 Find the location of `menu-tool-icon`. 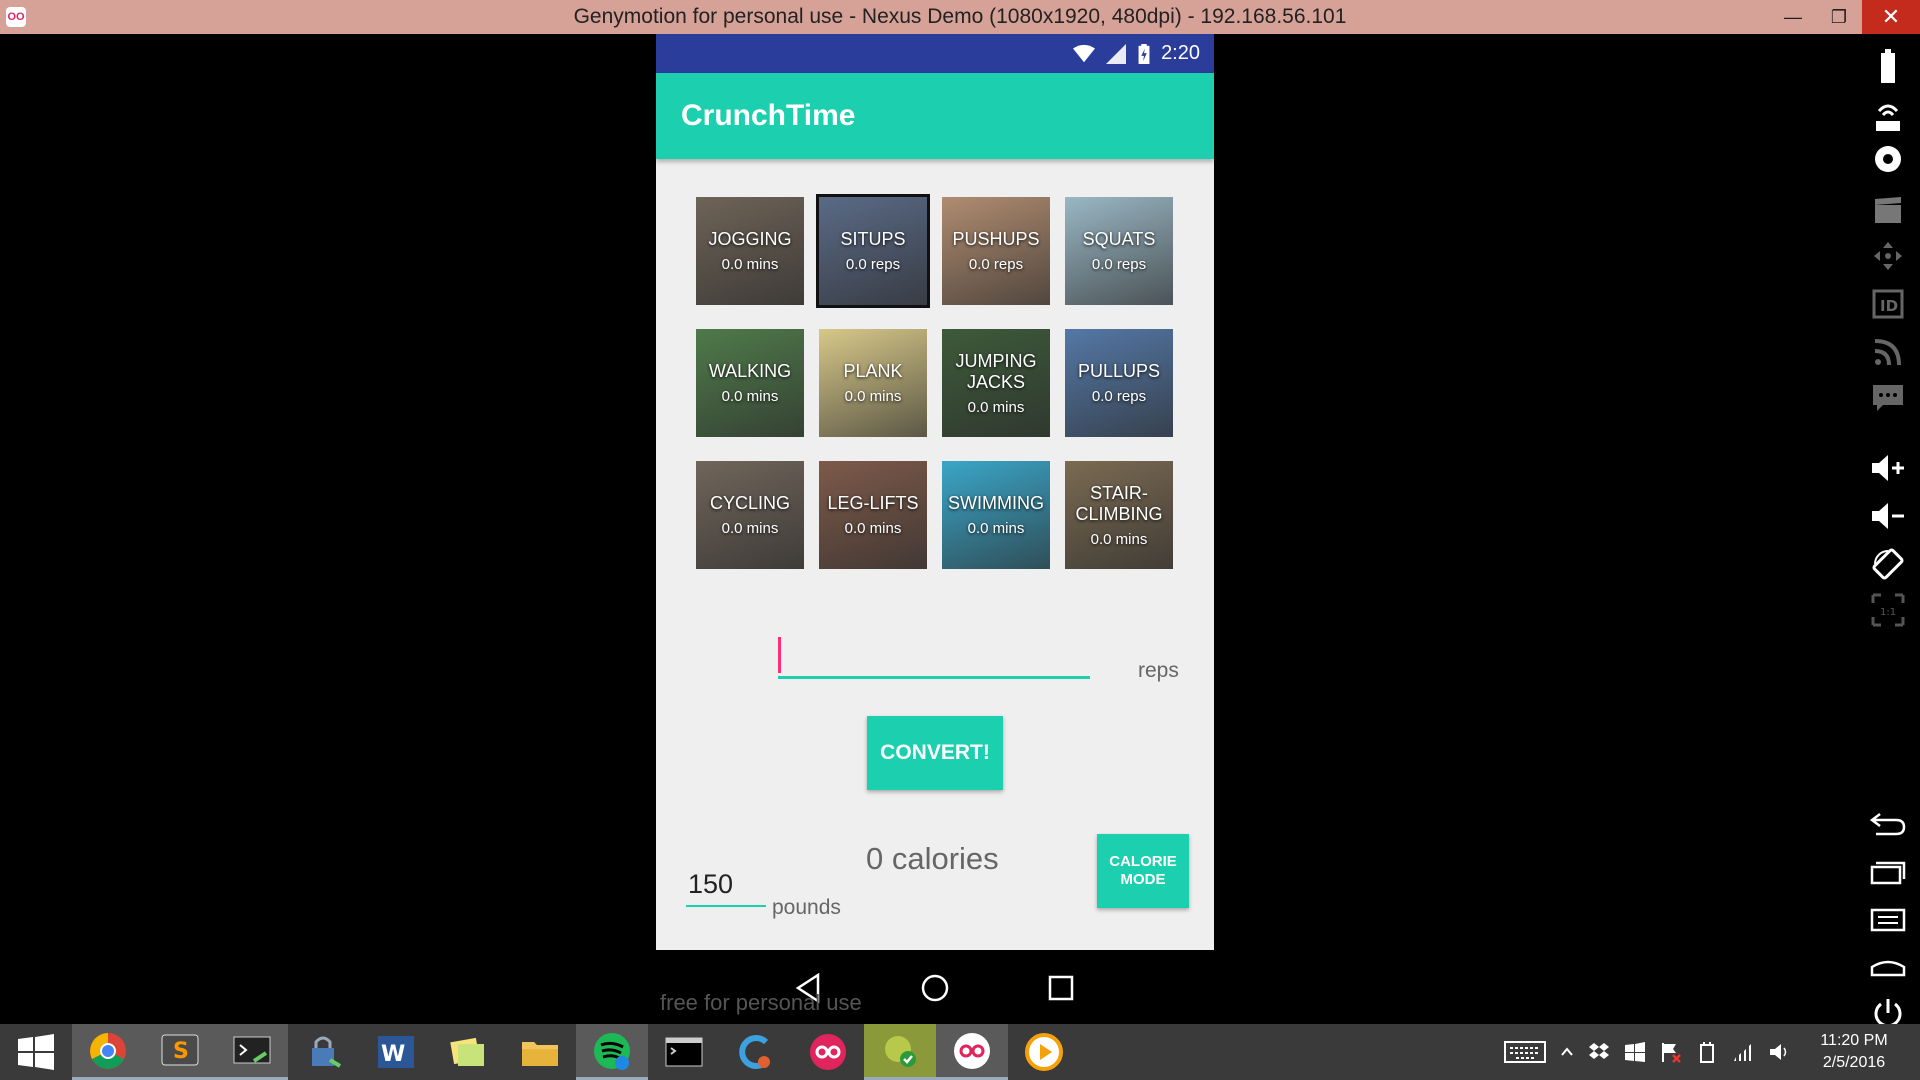

menu-tool-icon is located at coordinates (1888, 920).